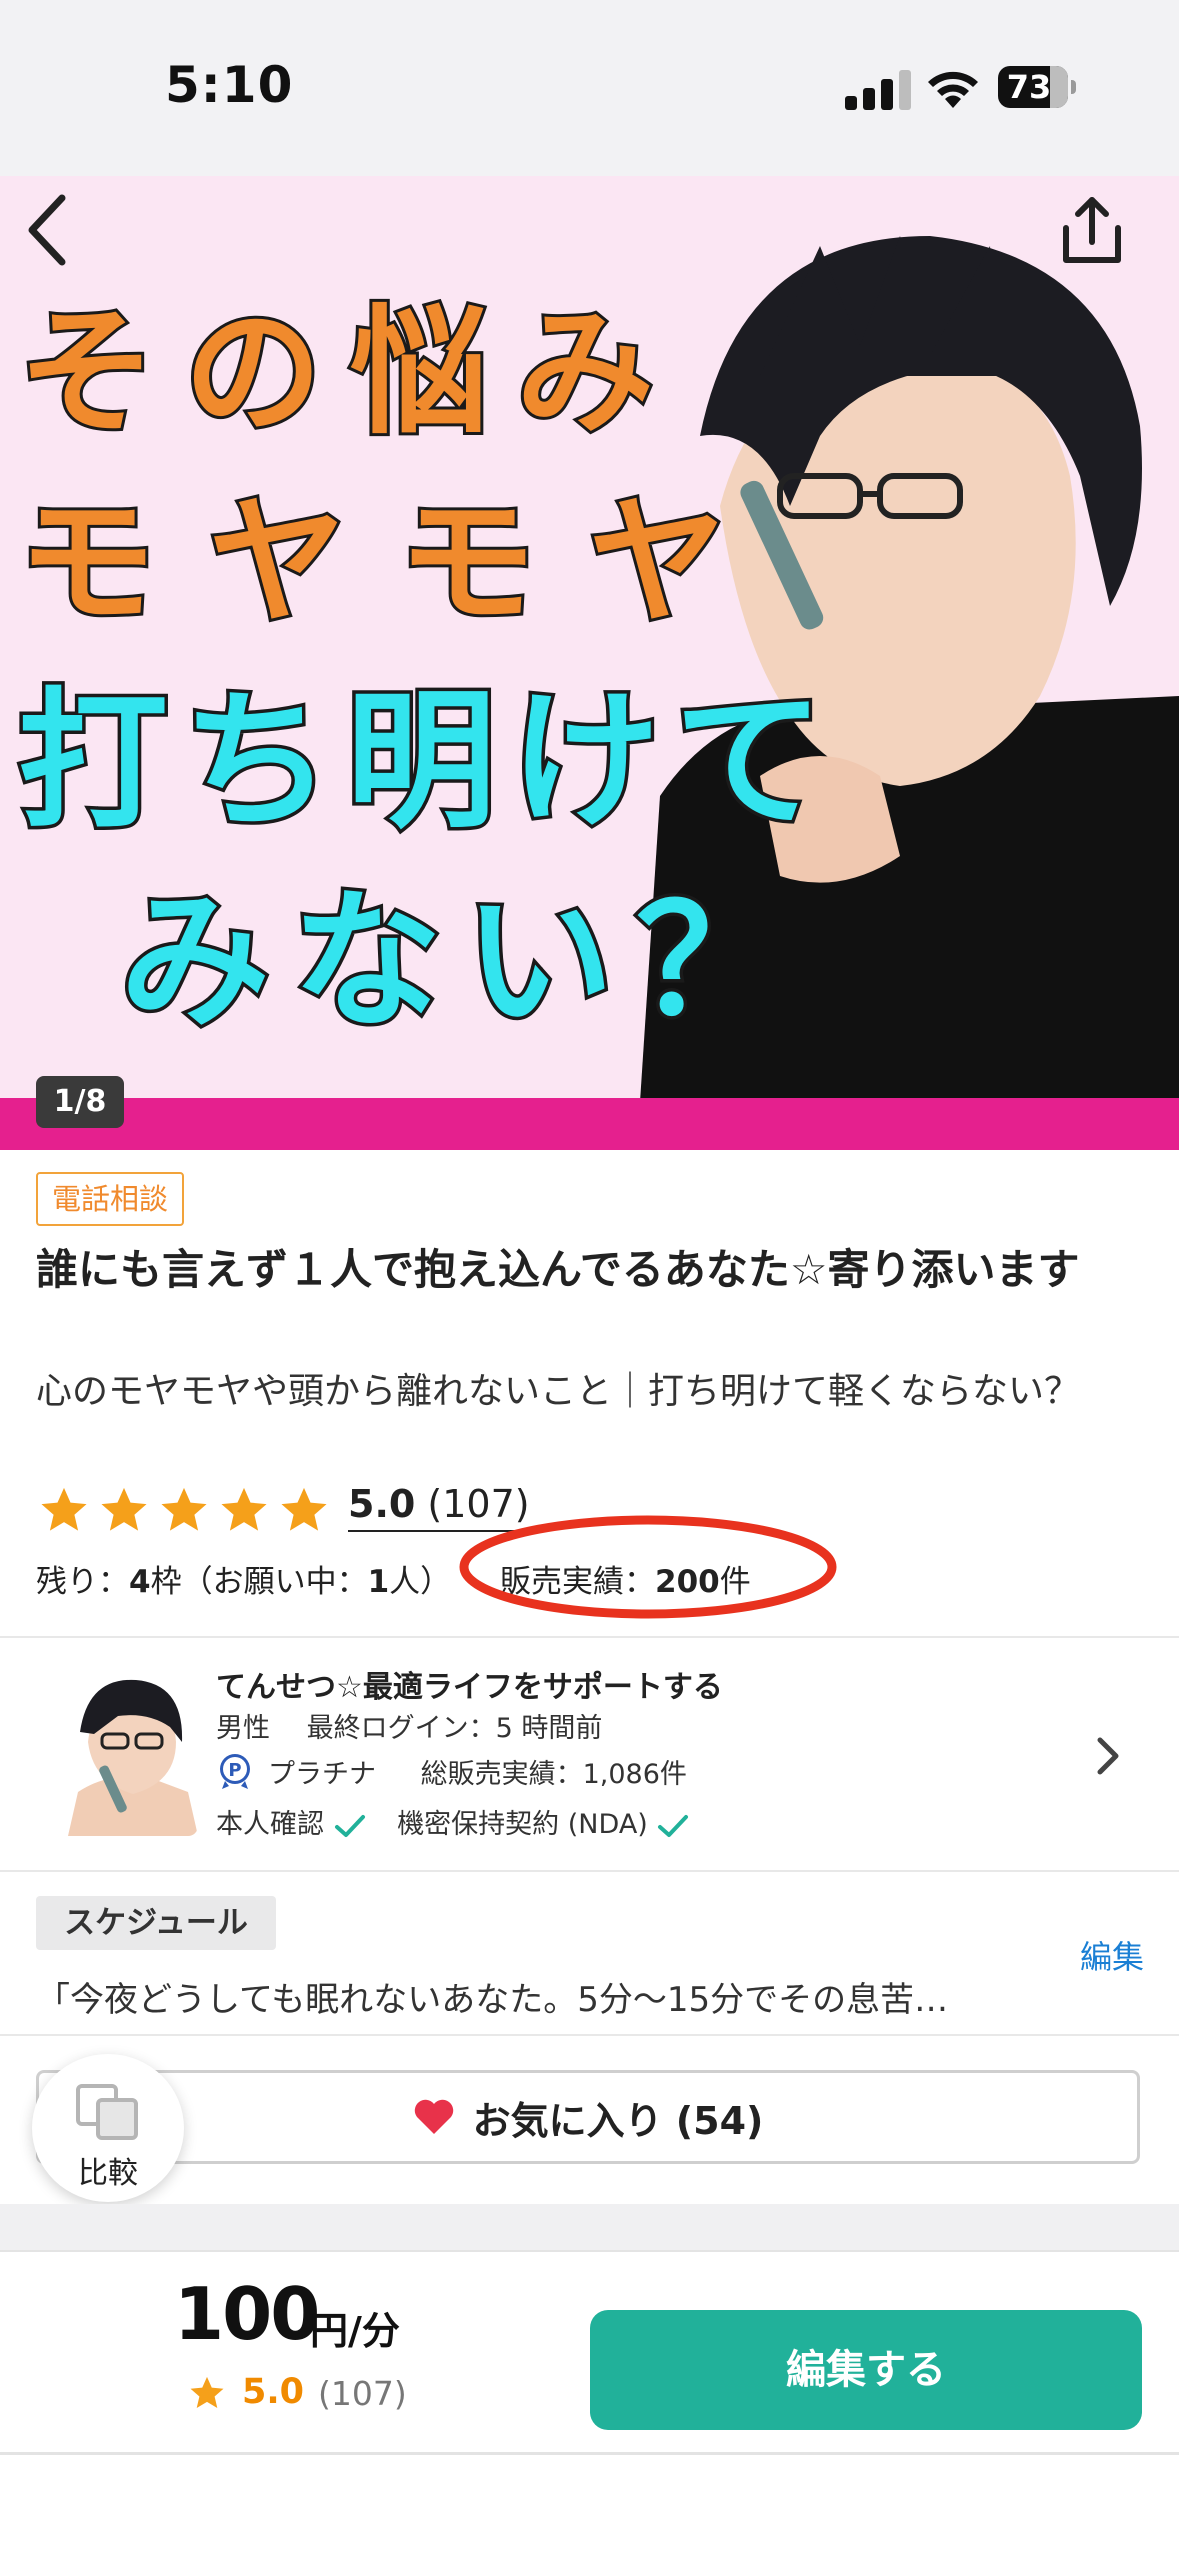 The width and height of the screenshot is (1179, 2558). I want to click on battery-icon: 73, so click(1038, 88).